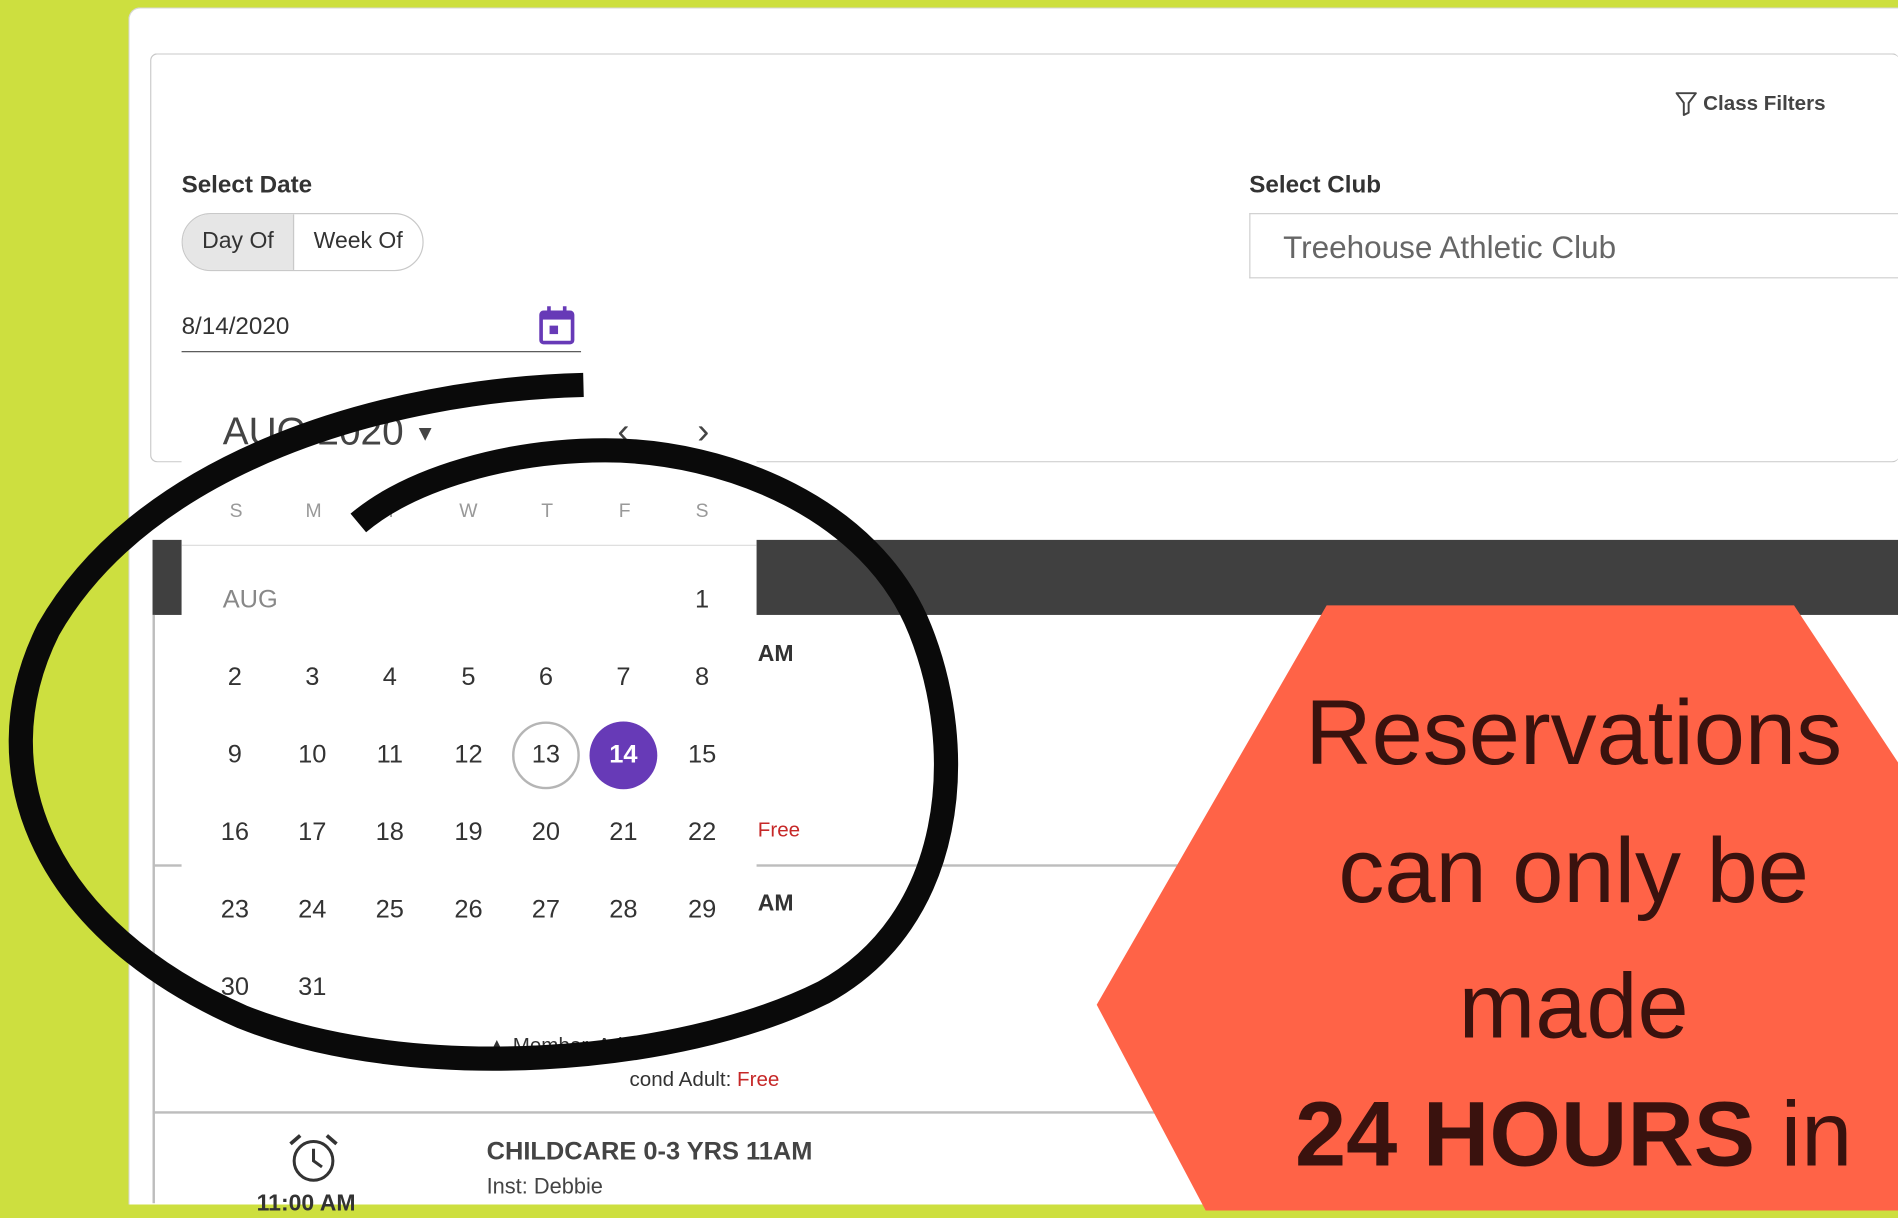  What do you see at coordinates (247, 185) in the screenshot?
I see `select-date-label: Select Date` at bounding box center [247, 185].